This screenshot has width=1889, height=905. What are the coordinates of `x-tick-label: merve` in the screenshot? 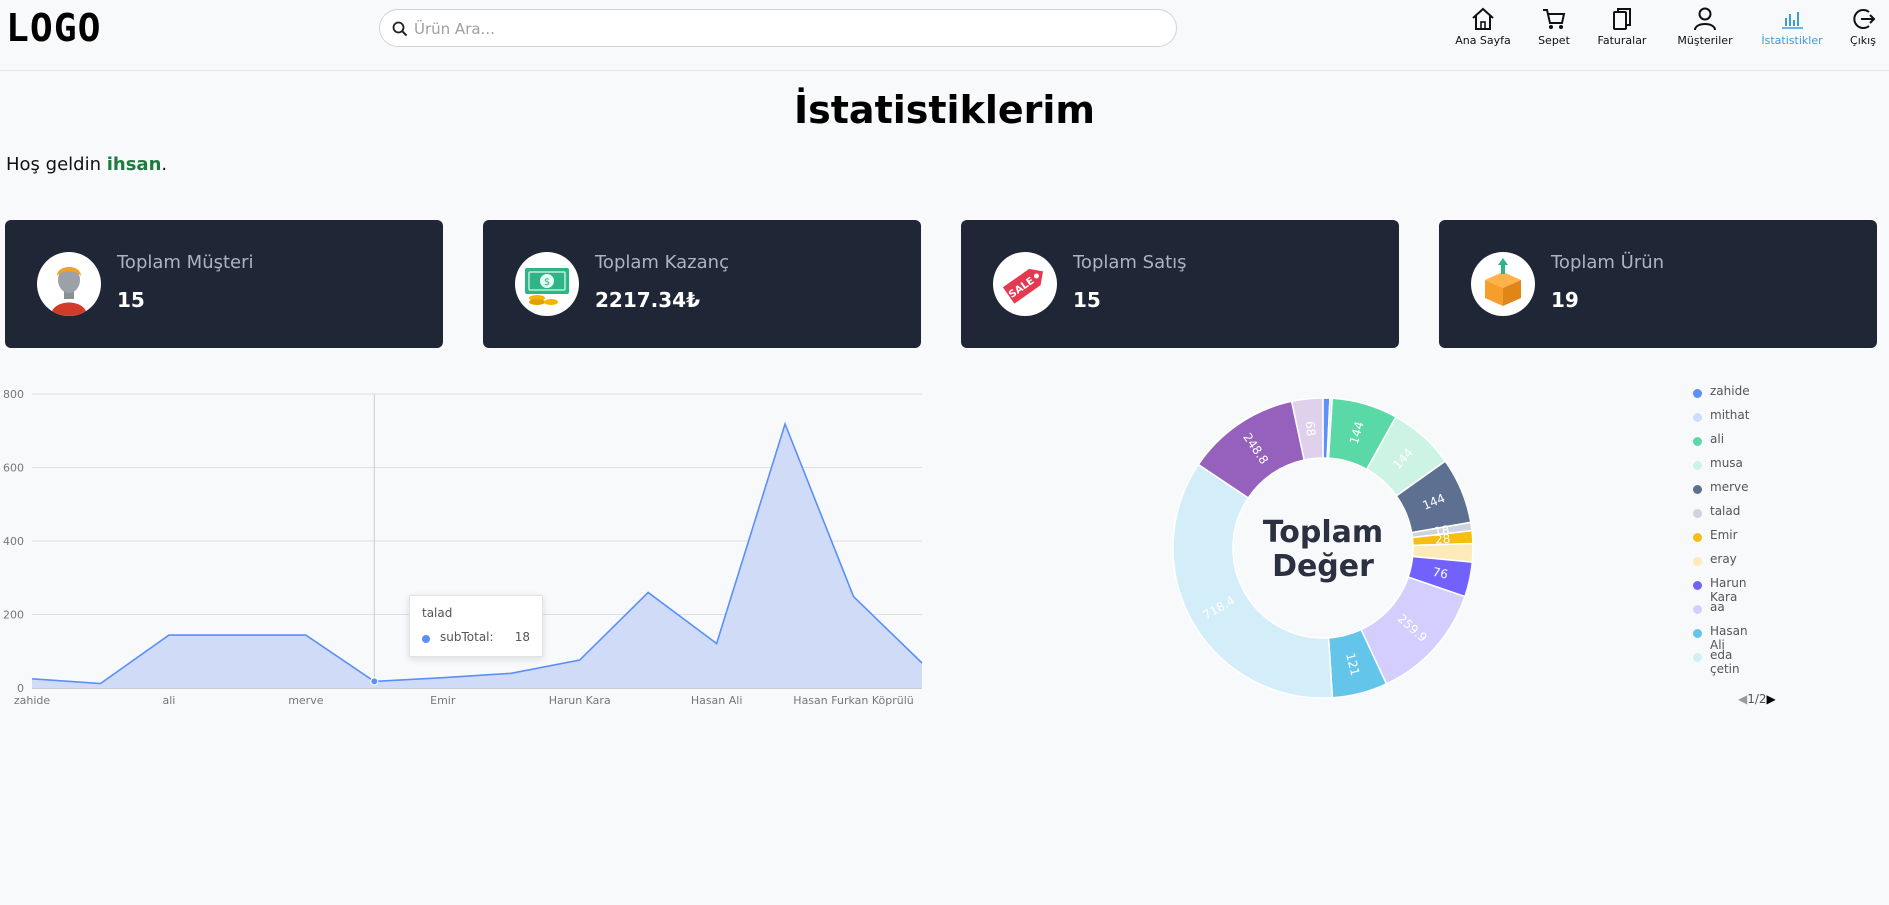 It's located at (306, 700).